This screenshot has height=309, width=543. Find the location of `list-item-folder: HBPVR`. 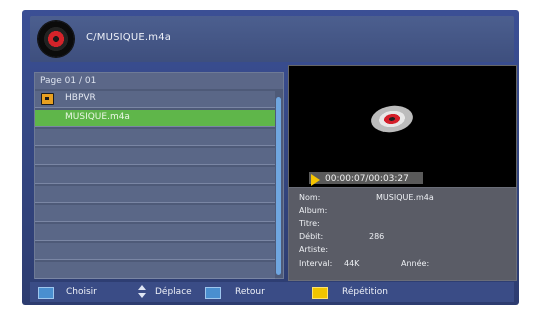

list-item-folder: HBPVR is located at coordinates (155, 99).